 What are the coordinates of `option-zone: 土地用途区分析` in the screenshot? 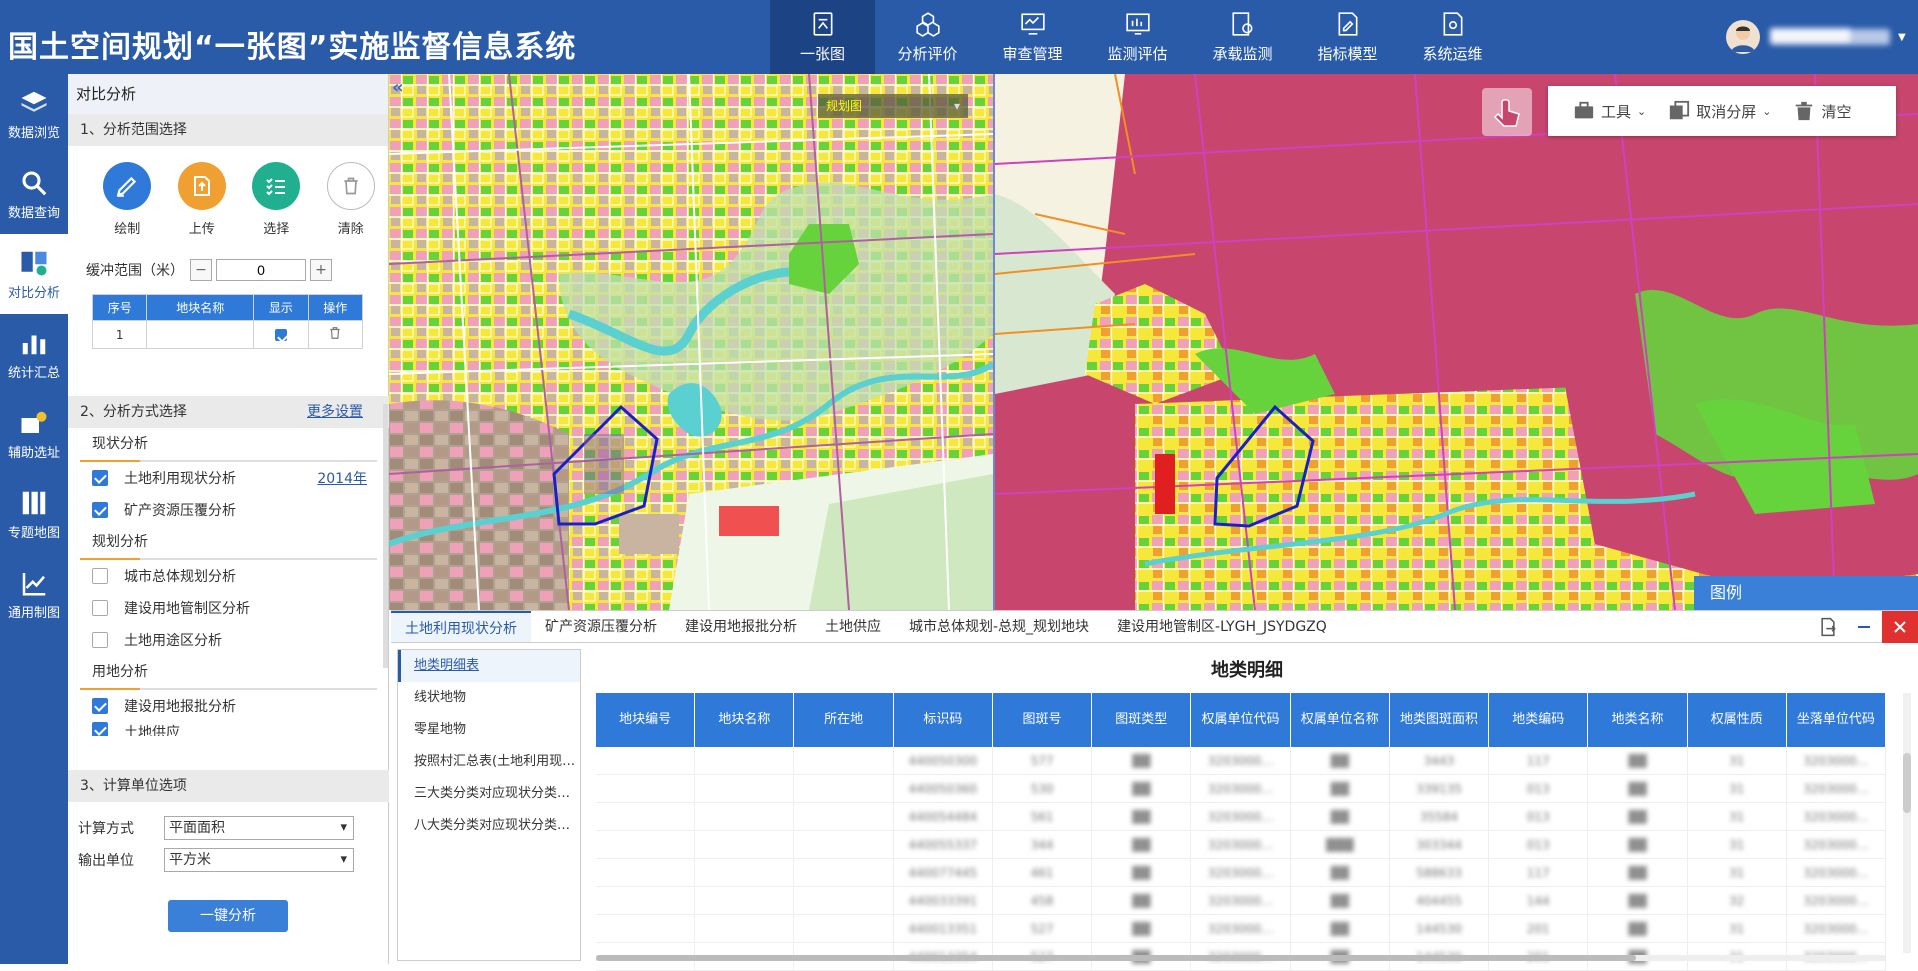 It's located at (228, 640).